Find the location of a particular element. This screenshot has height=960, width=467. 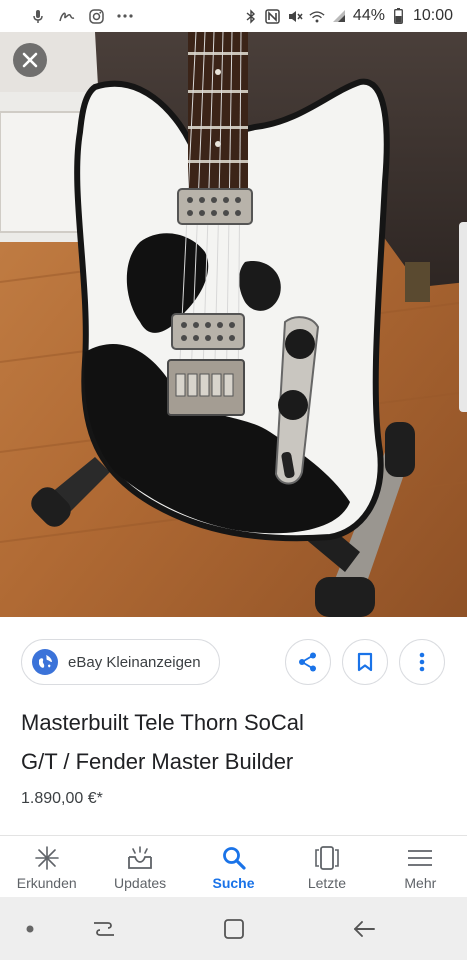

microphone-icon is located at coordinates (38, 16).